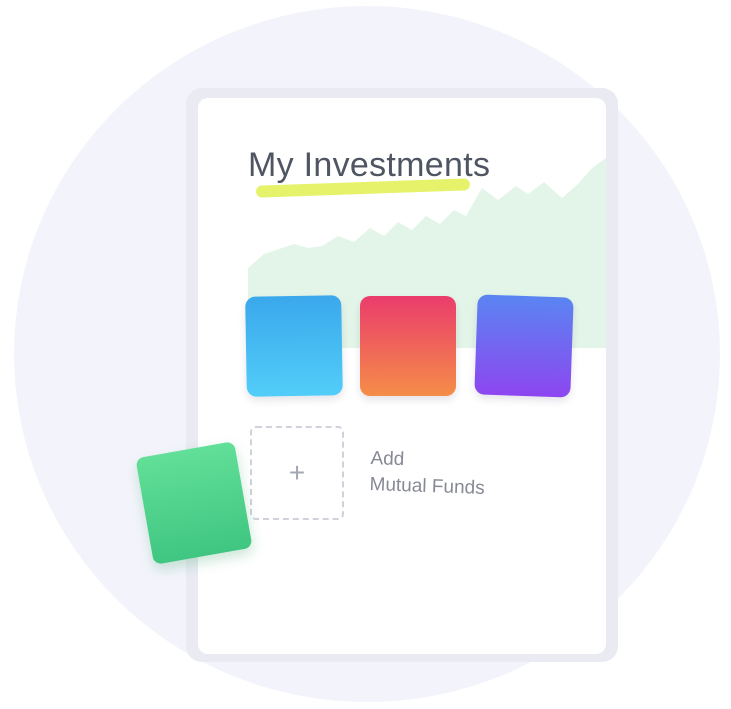  What do you see at coordinates (524, 346) in the screenshot?
I see `fund-card-purple` at bounding box center [524, 346].